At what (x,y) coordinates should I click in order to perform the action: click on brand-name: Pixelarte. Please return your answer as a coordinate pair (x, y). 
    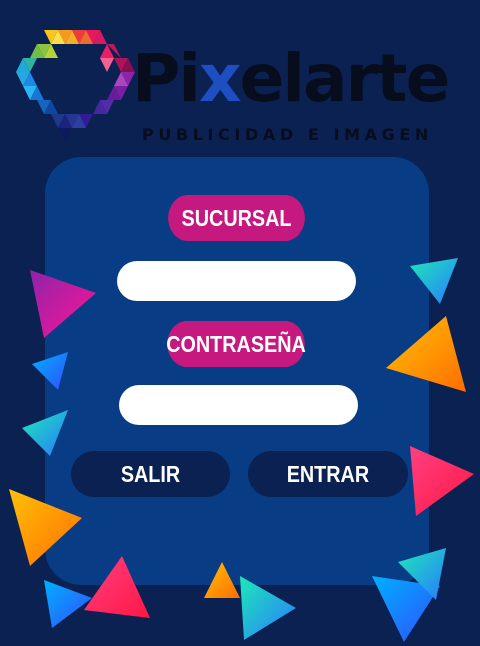
    Looking at the image, I should click on (291, 78).